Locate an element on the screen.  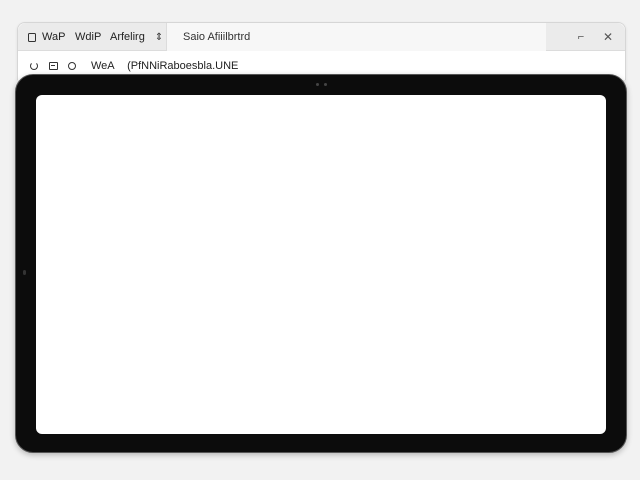
tab-active: Saio Afiiilbrtrd is located at coordinates (356, 37).